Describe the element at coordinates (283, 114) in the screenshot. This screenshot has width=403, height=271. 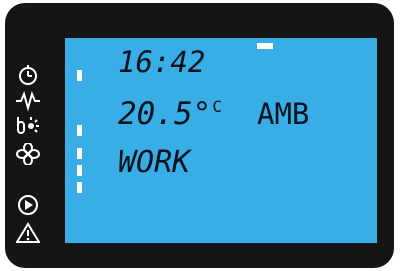
I see `mode-readout: AMB` at that location.